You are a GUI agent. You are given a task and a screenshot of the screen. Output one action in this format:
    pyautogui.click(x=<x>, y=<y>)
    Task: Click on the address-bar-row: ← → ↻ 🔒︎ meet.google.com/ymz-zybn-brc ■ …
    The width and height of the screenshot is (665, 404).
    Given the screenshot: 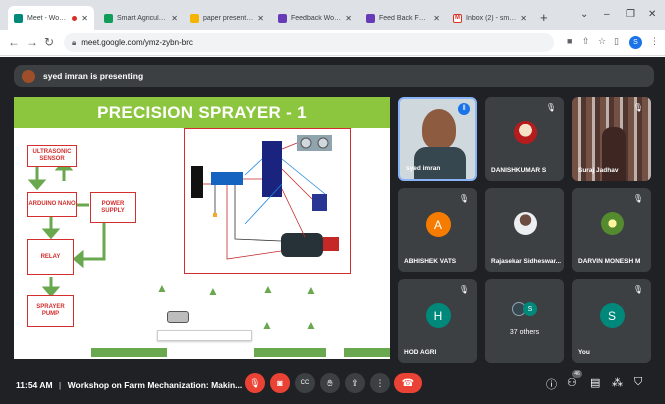 What is the action you would take?
    pyautogui.click(x=332, y=43)
    